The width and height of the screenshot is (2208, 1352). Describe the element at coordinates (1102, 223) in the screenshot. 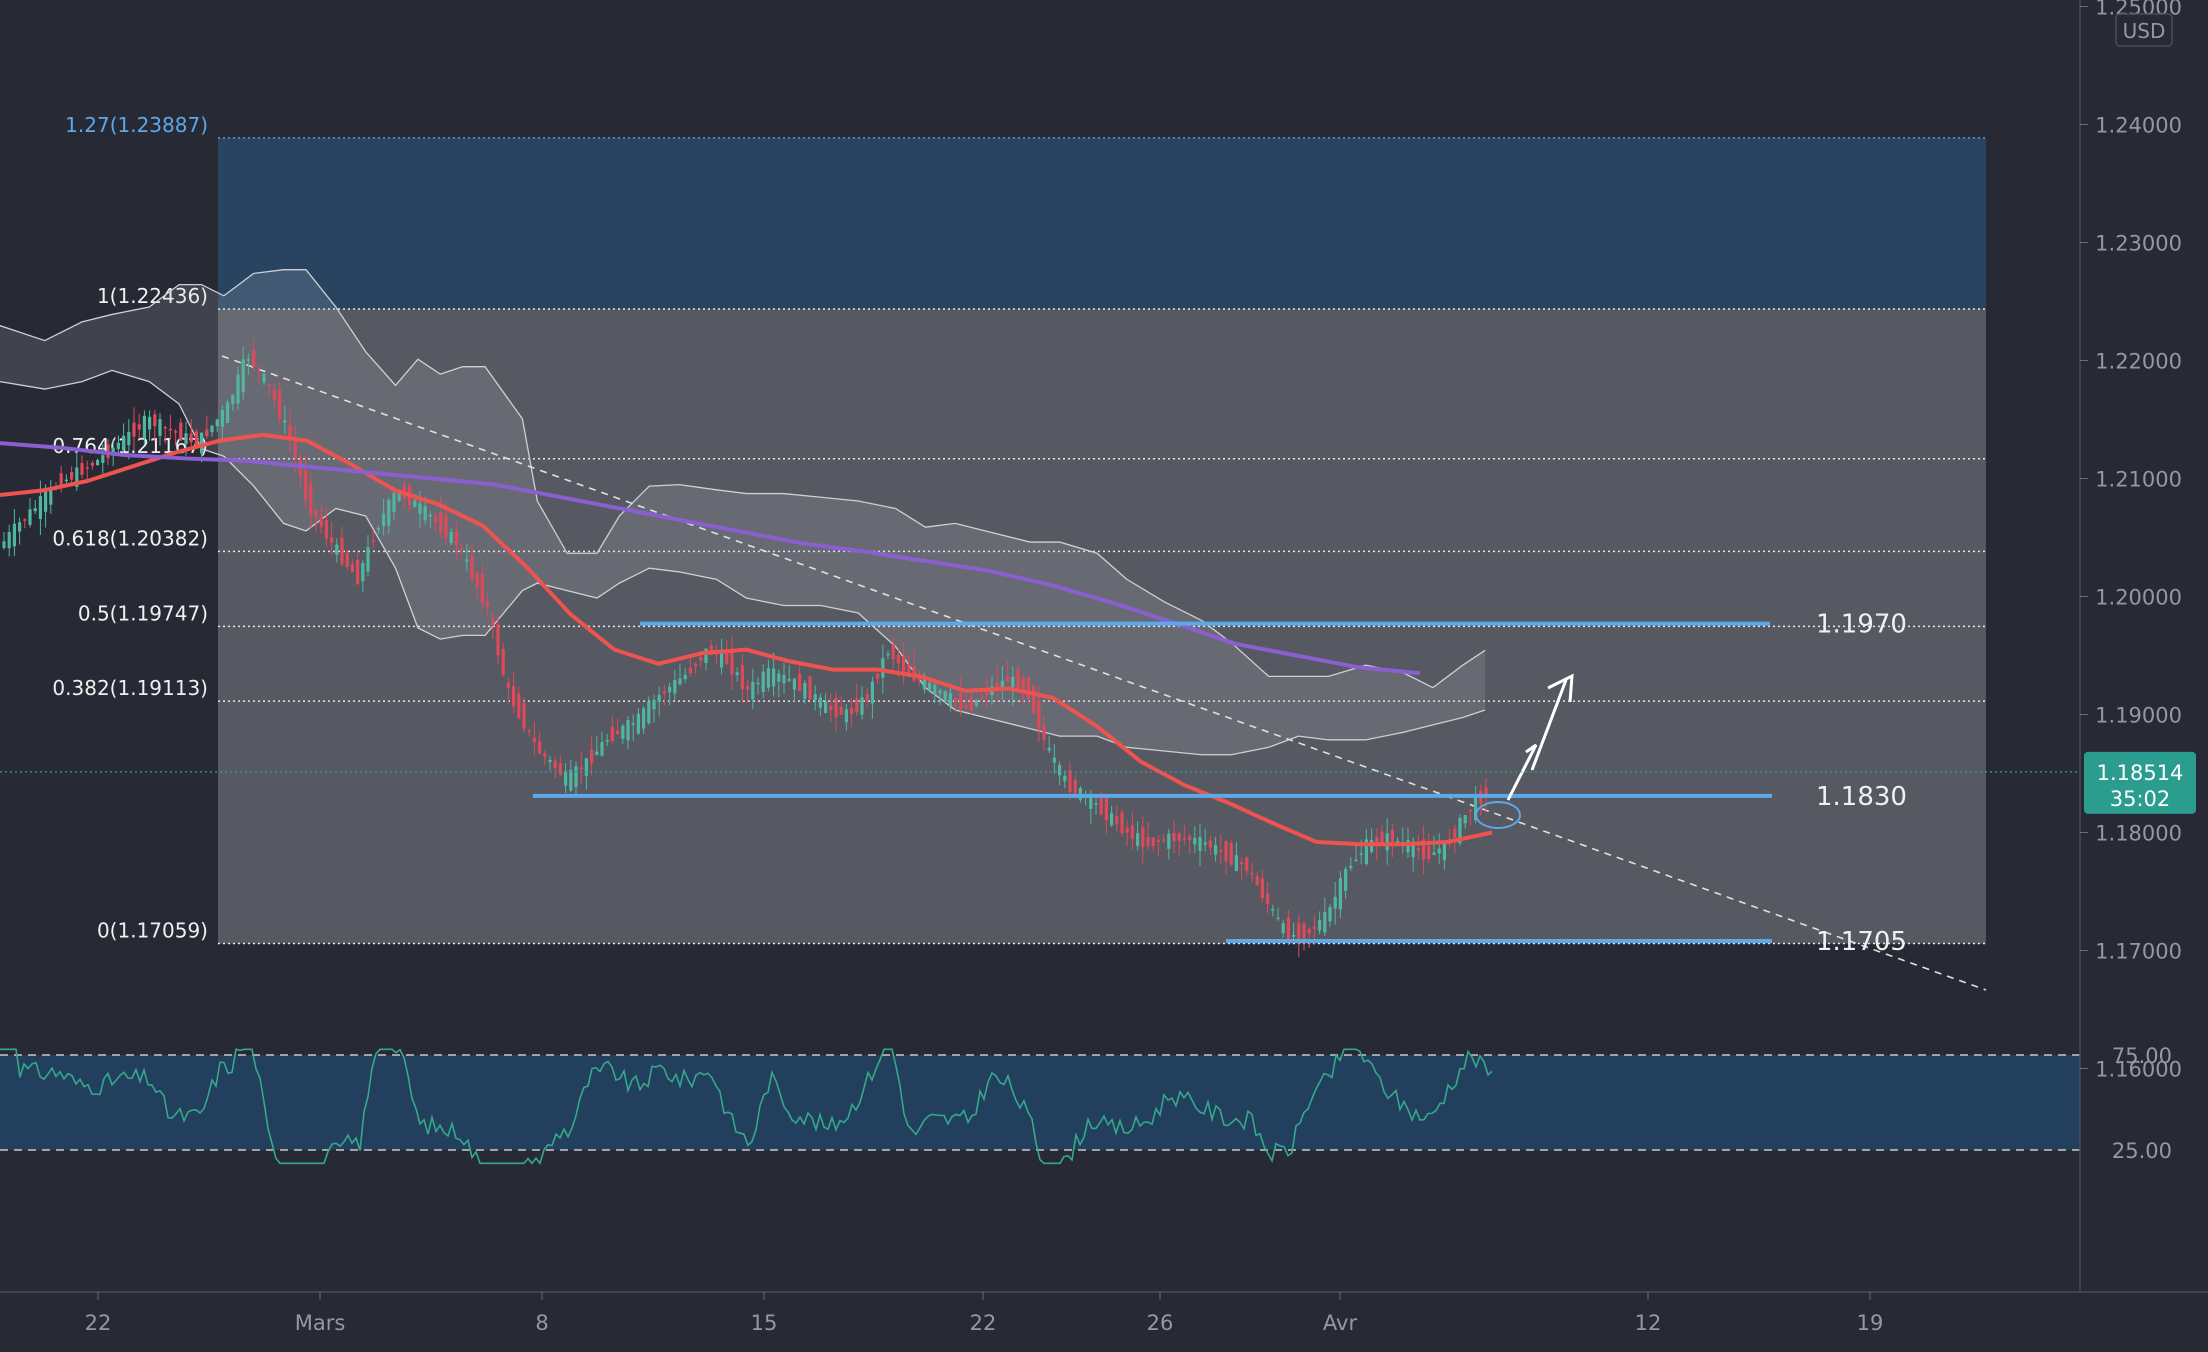

I see `fib-extension-zone` at that location.